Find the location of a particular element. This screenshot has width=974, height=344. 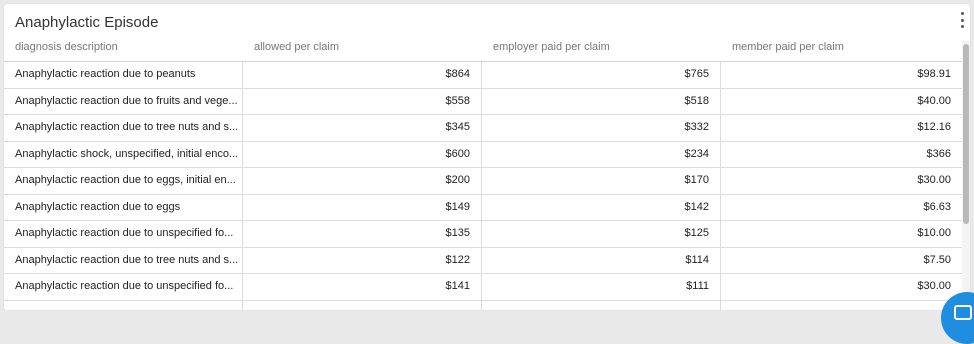

cell-member-paid: $12.16 is located at coordinates (934, 127).